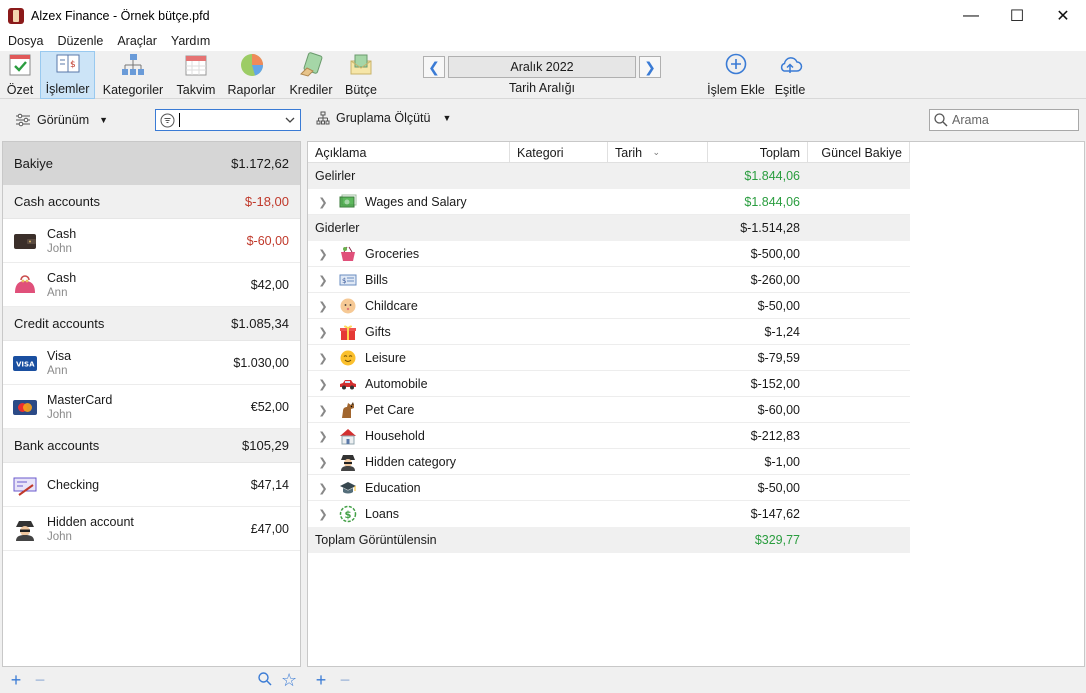 The height and width of the screenshot is (693, 1086). Describe the element at coordinates (348, 436) in the screenshot. I see `house-icon` at that location.